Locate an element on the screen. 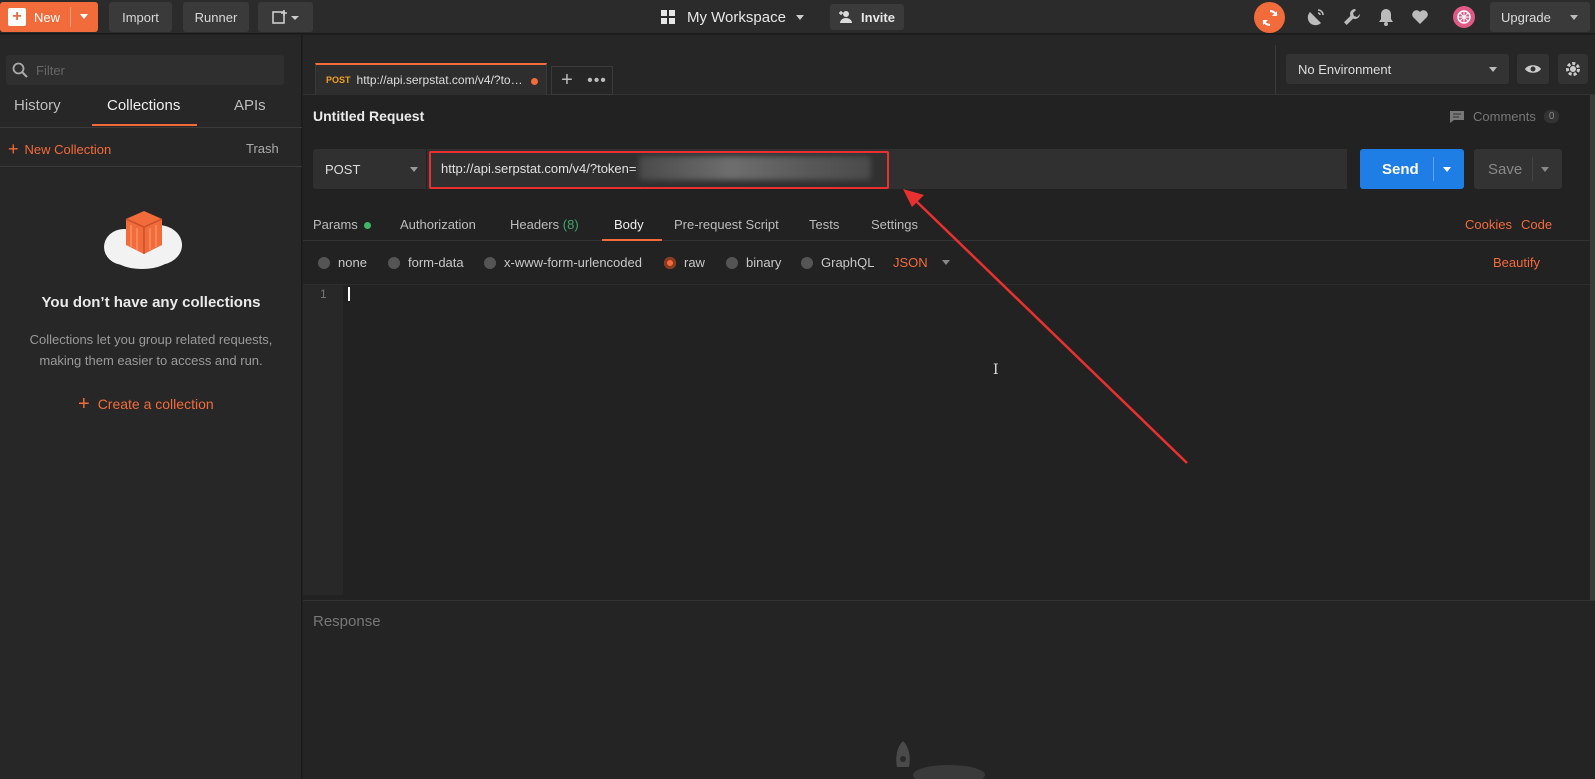 The image size is (1595, 779). body-type-none: none is located at coordinates (342, 262).